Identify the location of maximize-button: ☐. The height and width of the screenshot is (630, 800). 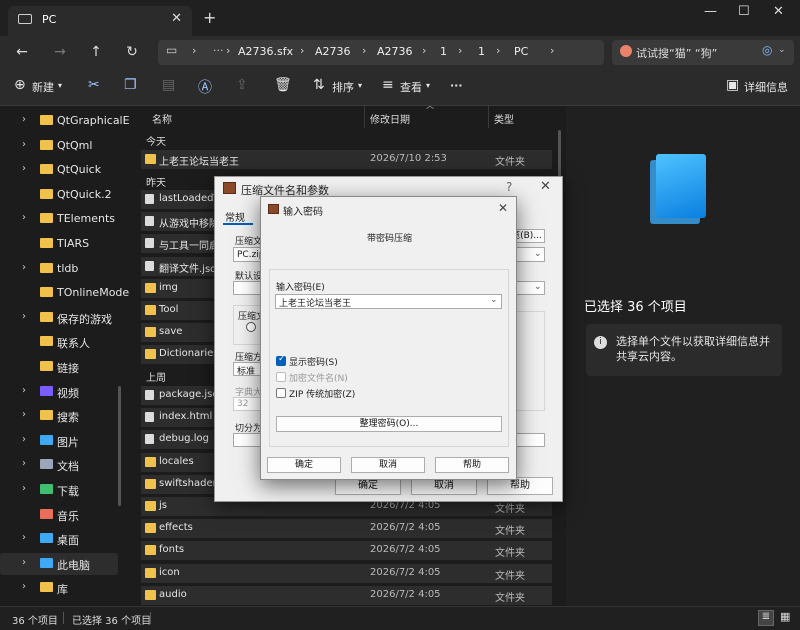
(744, 11).